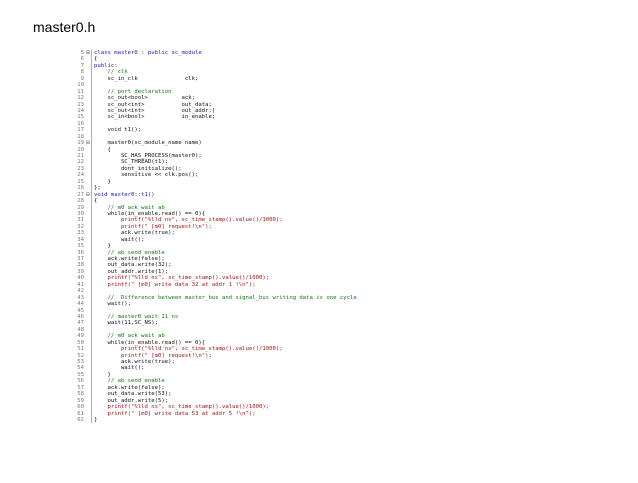  Describe the element at coordinates (91, 420) in the screenshot. I see `fold-guide` at that location.